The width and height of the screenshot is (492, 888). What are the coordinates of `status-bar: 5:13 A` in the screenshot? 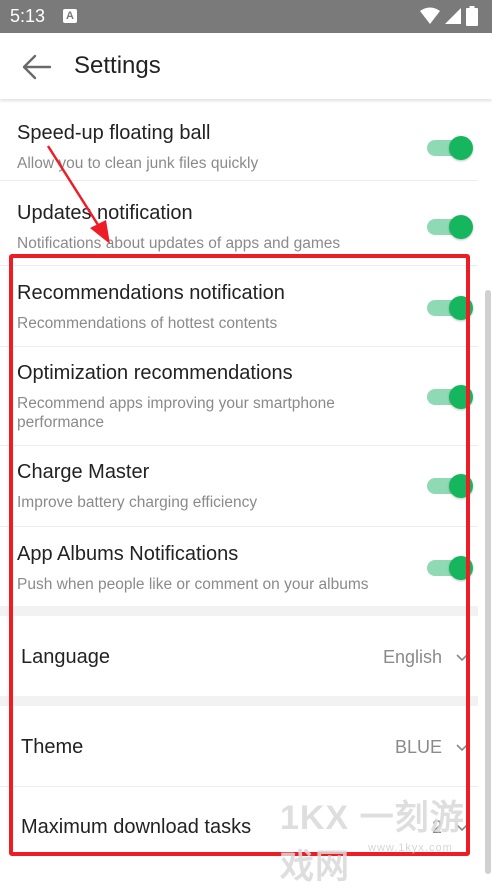 It's located at (246, 16).